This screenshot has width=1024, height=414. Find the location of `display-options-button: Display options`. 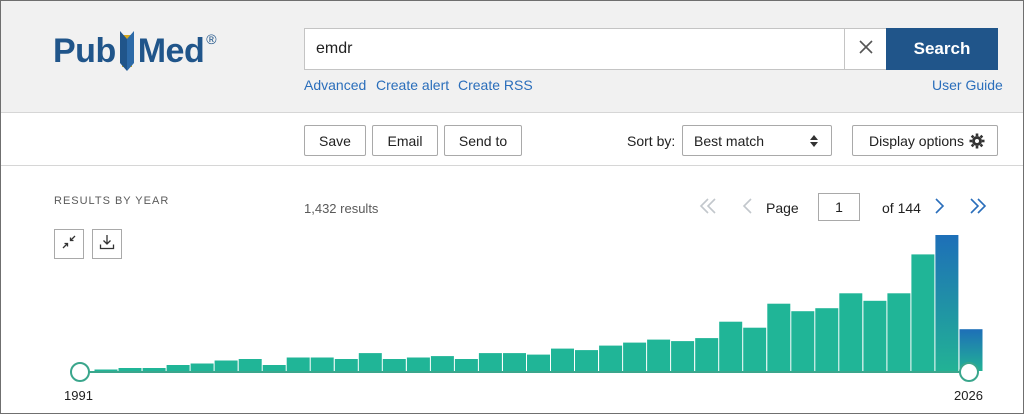

display-options-button: Display options is located at coordinates (925, 140).